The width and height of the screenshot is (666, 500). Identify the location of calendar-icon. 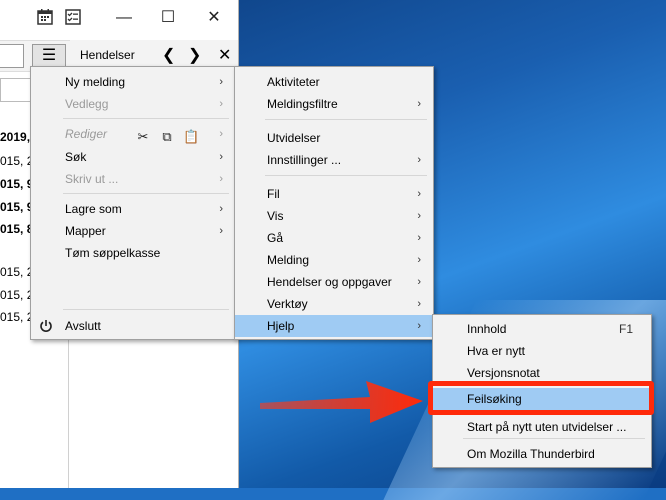
(46, 18).